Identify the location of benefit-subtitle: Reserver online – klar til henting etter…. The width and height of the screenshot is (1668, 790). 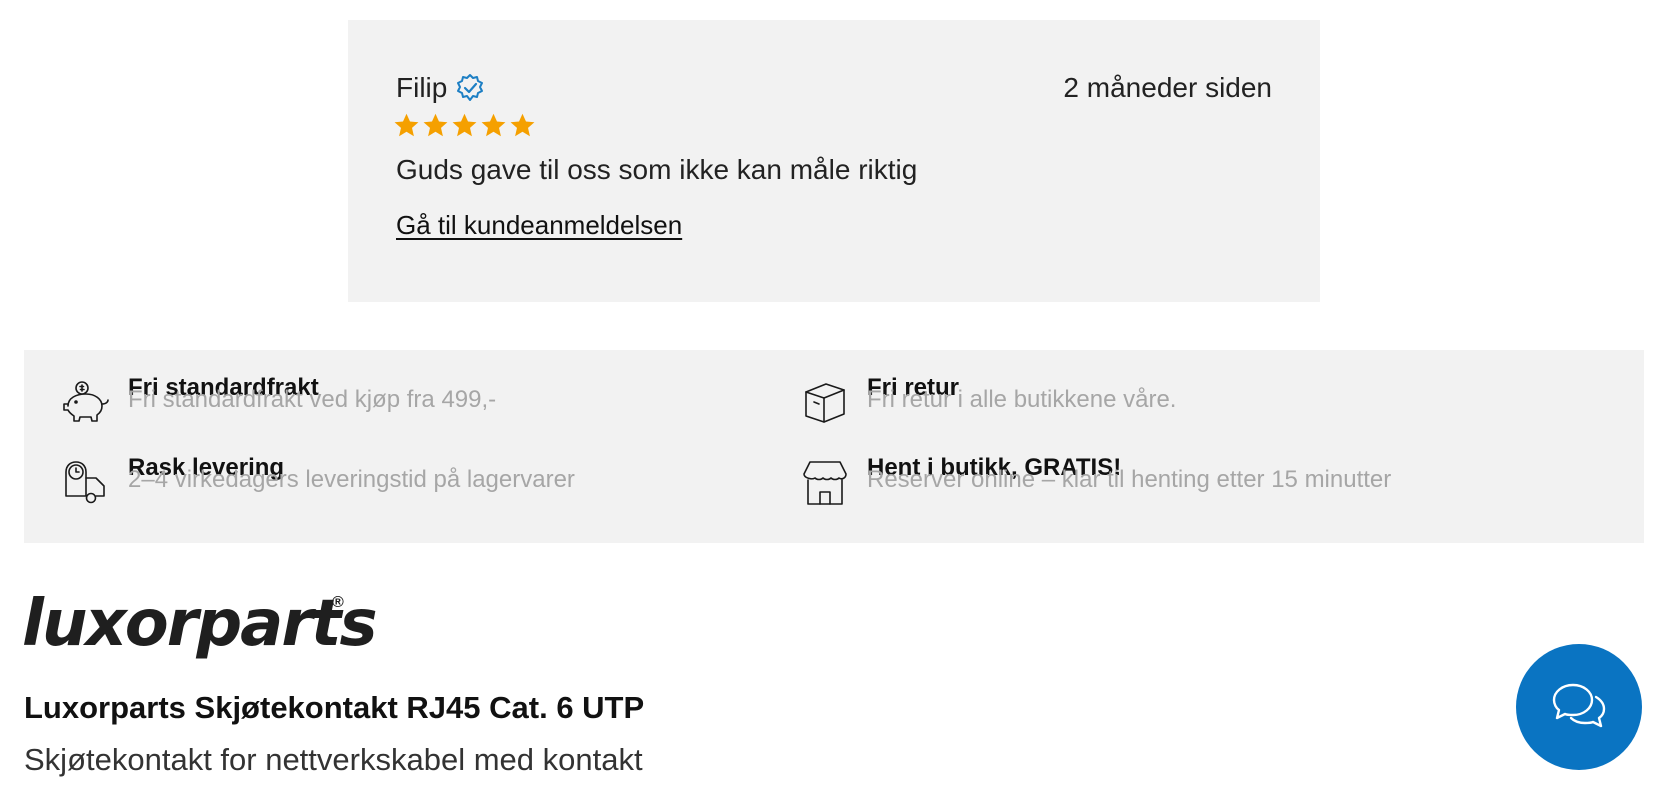
(1129, 479).